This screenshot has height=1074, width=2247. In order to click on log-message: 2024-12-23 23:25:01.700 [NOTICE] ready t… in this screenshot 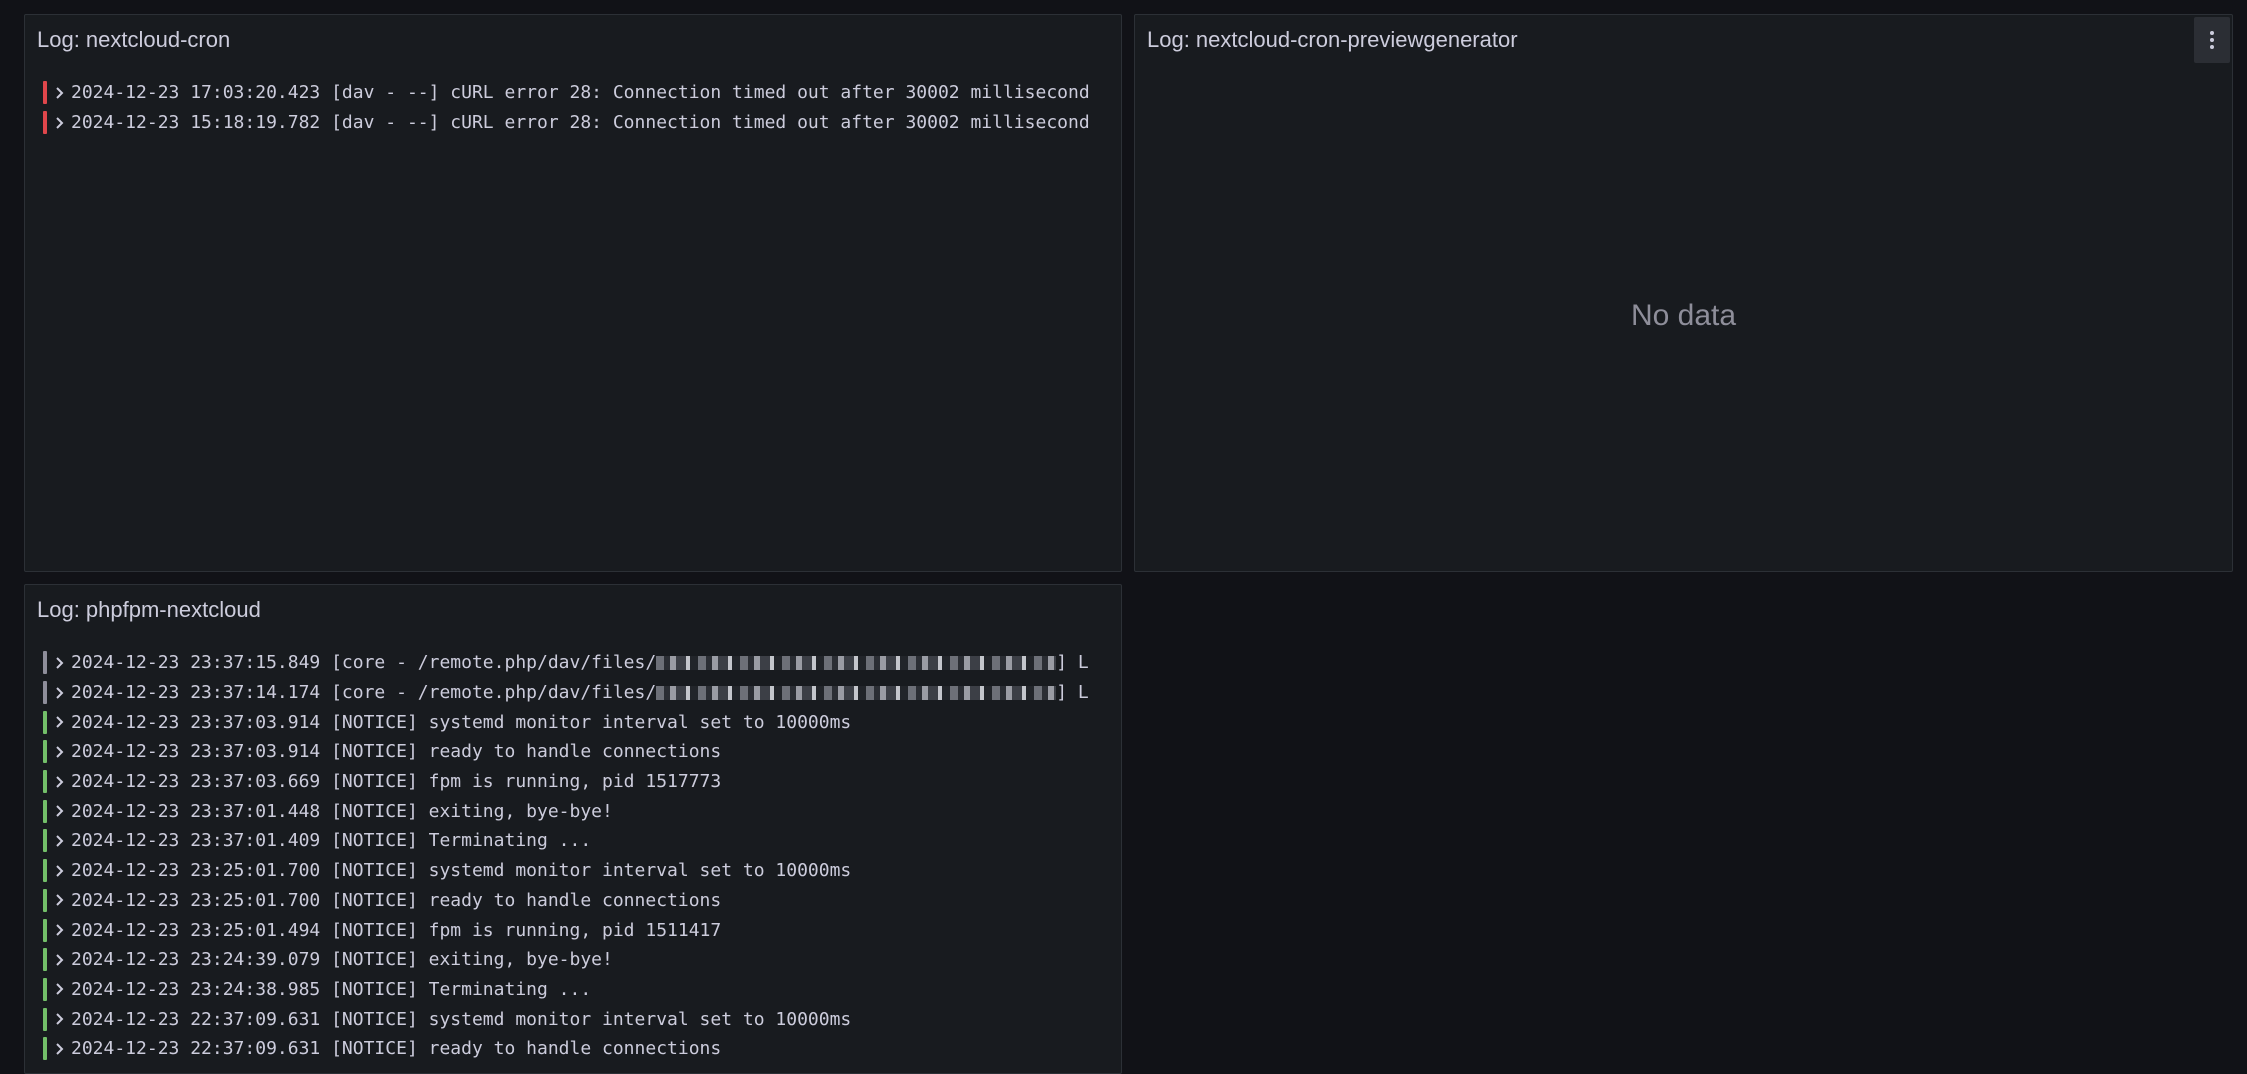, I will do `click(396, 900)`.